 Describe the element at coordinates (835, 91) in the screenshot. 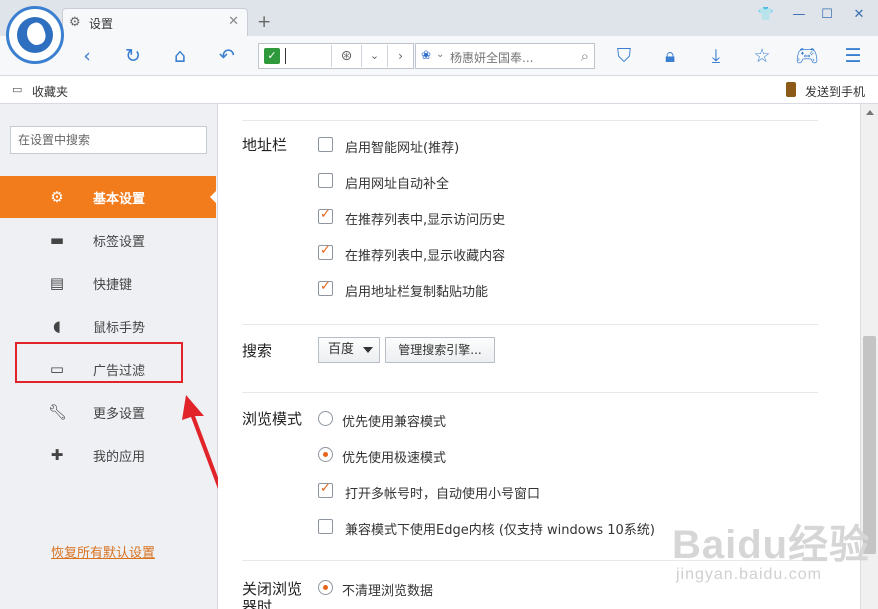

I see `send-to-phone-button: 发送到手机` at that location.